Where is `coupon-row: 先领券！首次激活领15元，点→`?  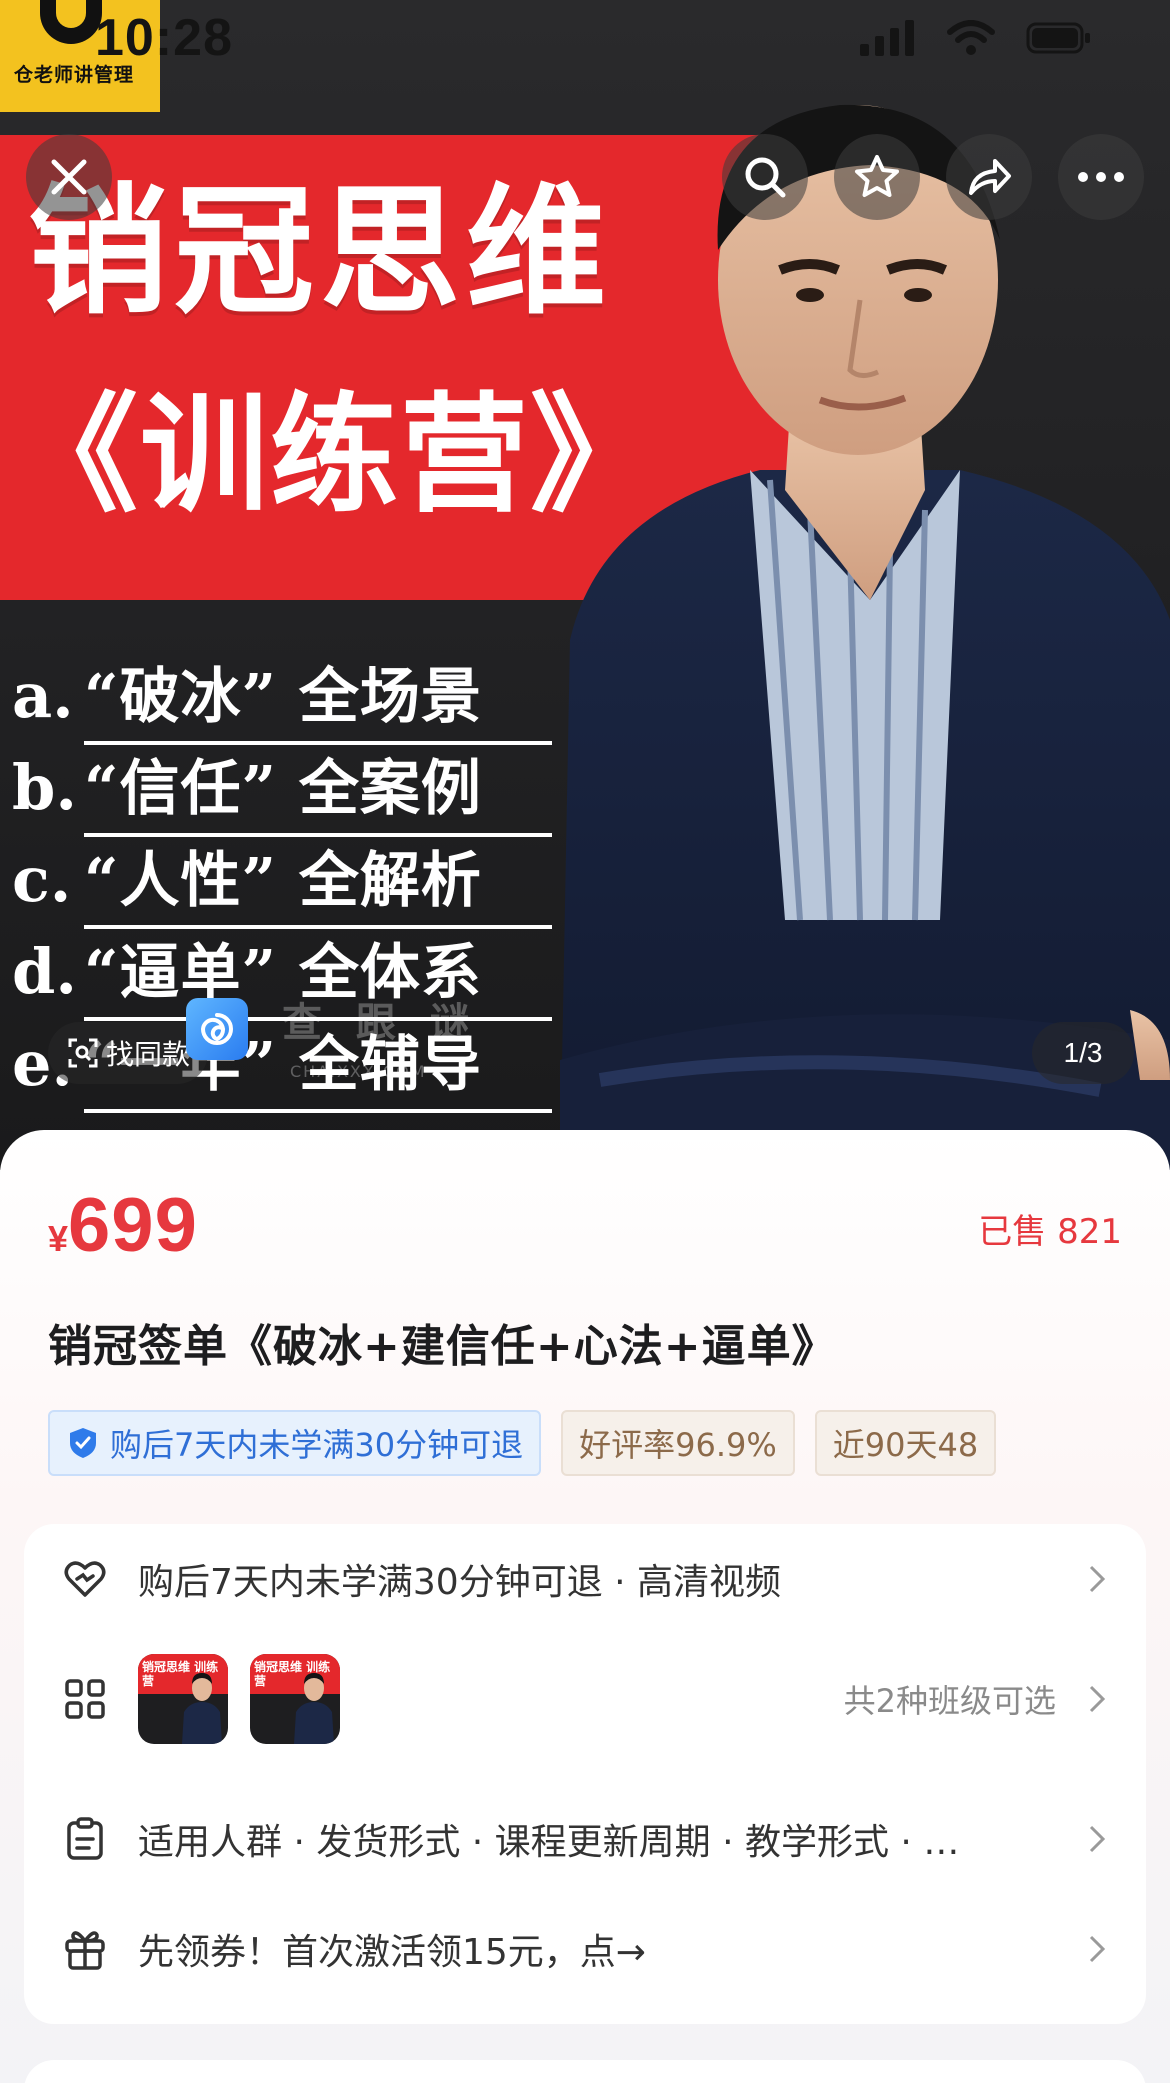 coupon-row: 先领券！首次激活领15元，点→ is located at coordinates (585, 1949).